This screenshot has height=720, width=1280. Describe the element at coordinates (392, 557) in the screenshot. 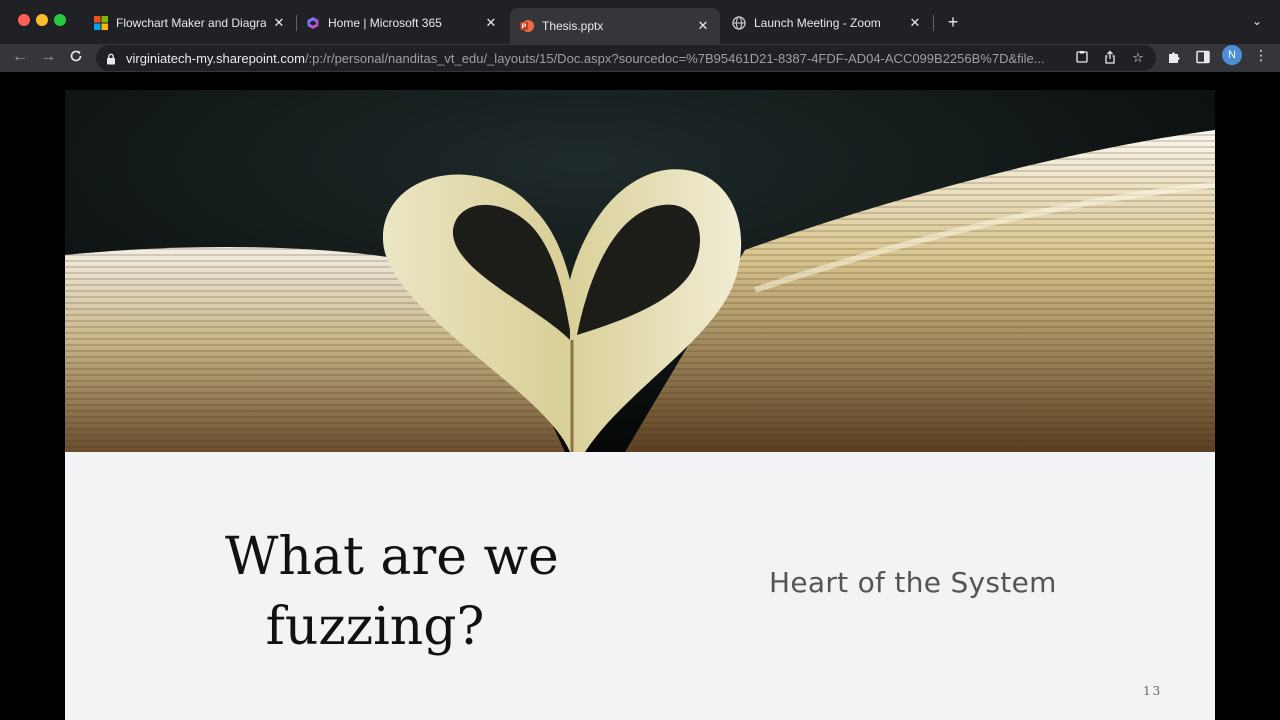

I see `slide-title-line: What are we` at that location.